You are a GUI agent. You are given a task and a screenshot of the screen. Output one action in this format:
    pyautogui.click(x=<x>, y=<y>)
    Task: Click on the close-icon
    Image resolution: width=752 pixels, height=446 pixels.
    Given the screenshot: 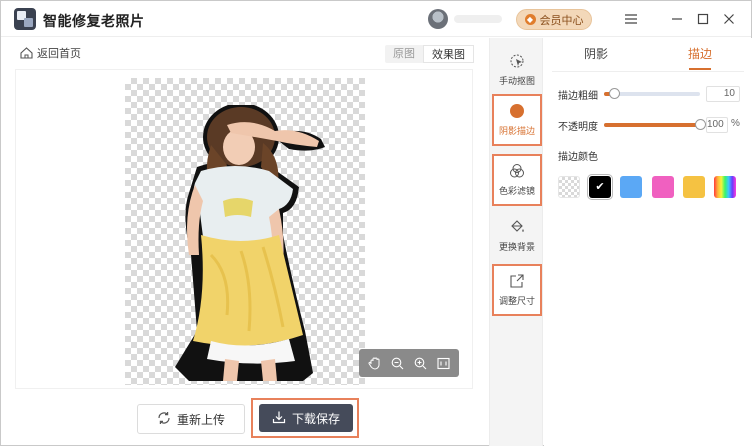 What is the action you would take?
    pyautogui.click(x=729, y=19)
    